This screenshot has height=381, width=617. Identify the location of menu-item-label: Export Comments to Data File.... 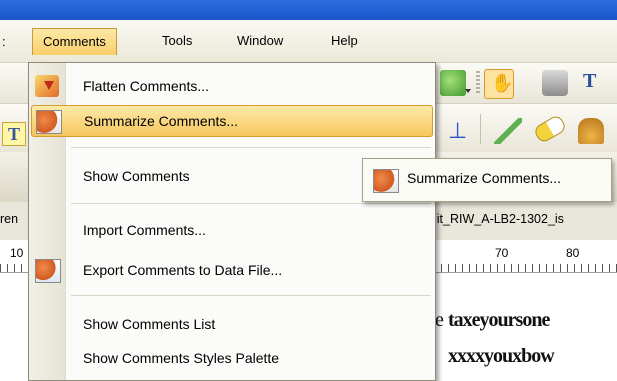
(183, 270).